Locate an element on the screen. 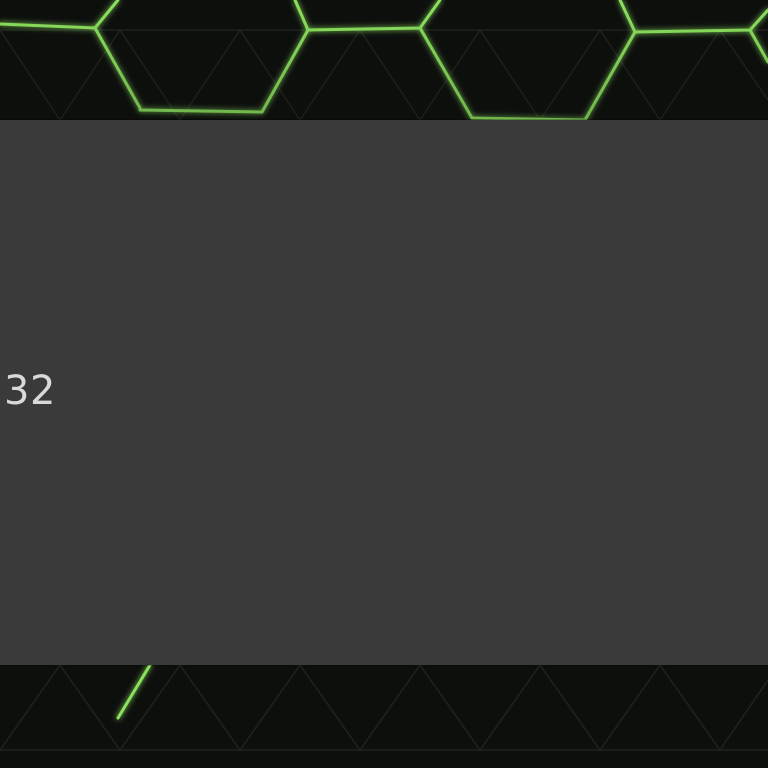  panel-value-text: 32 is located at coordinates (30, 391).